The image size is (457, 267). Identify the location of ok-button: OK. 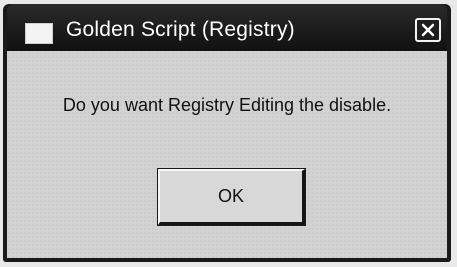
(231, 197).